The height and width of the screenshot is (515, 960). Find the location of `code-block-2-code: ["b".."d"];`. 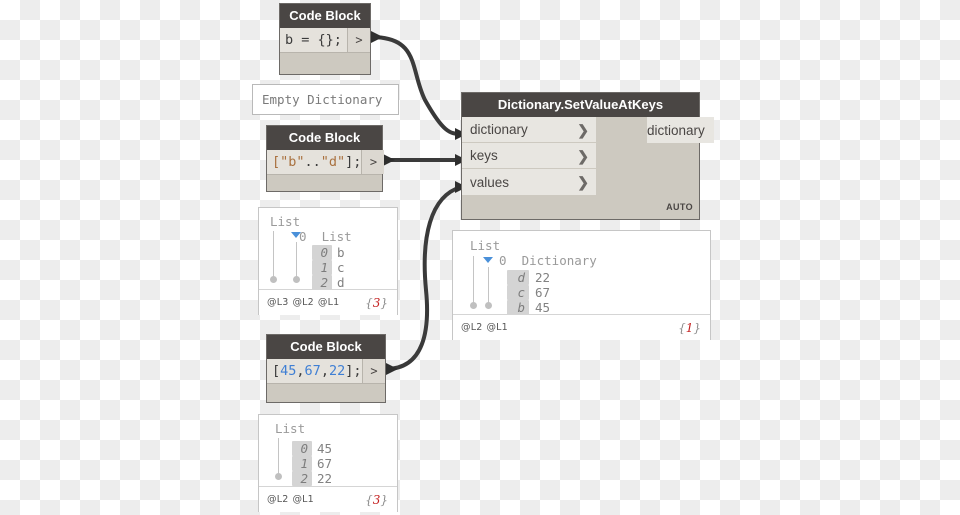

code-block-2-code: ["b".."d"]; is located at coordinates (314, 162).